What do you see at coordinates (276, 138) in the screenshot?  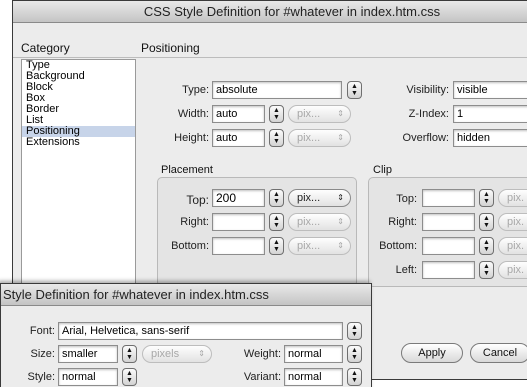 I see `height-stepper-icon: ▲ ▼` at bounding box center [276, 138].